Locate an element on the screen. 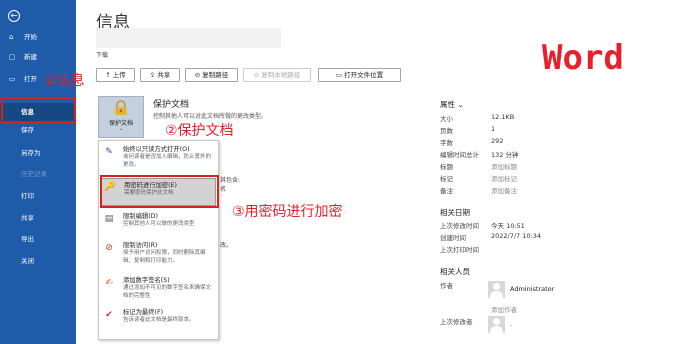  menu-item-title: 限制访问(R) is located at coordinates (140, 245).